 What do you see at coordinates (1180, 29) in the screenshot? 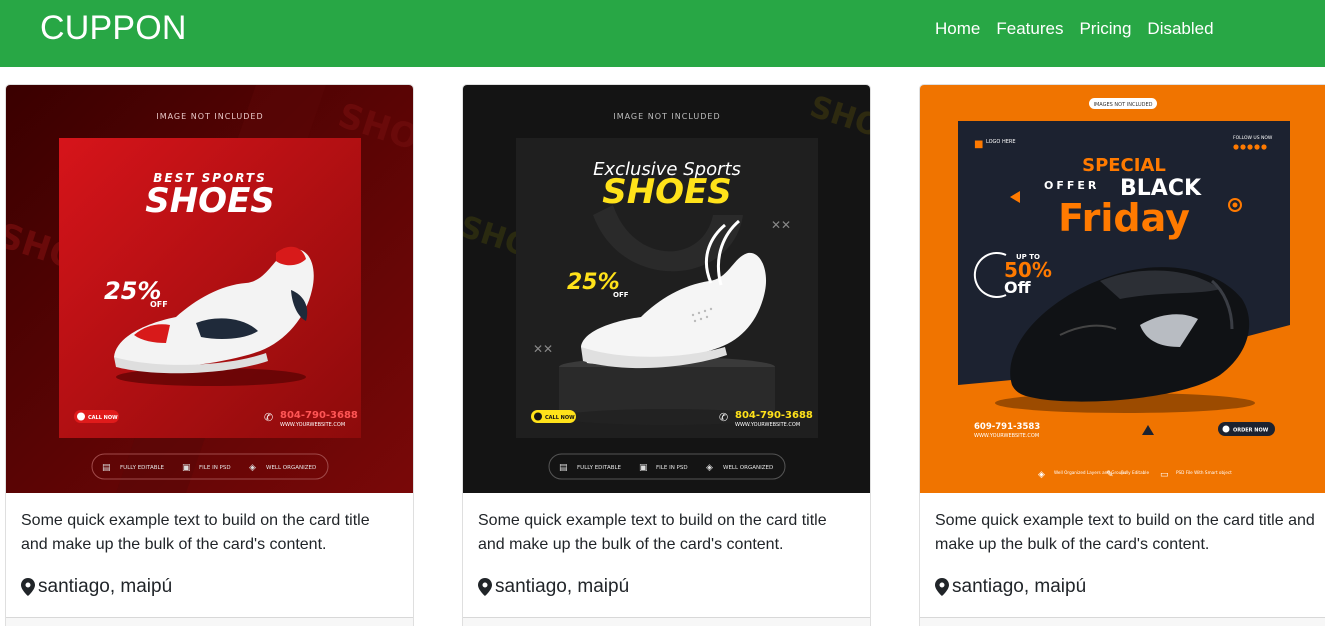
I see `nav-link-disabled: Disabled` at bounding box center [1180, 29].